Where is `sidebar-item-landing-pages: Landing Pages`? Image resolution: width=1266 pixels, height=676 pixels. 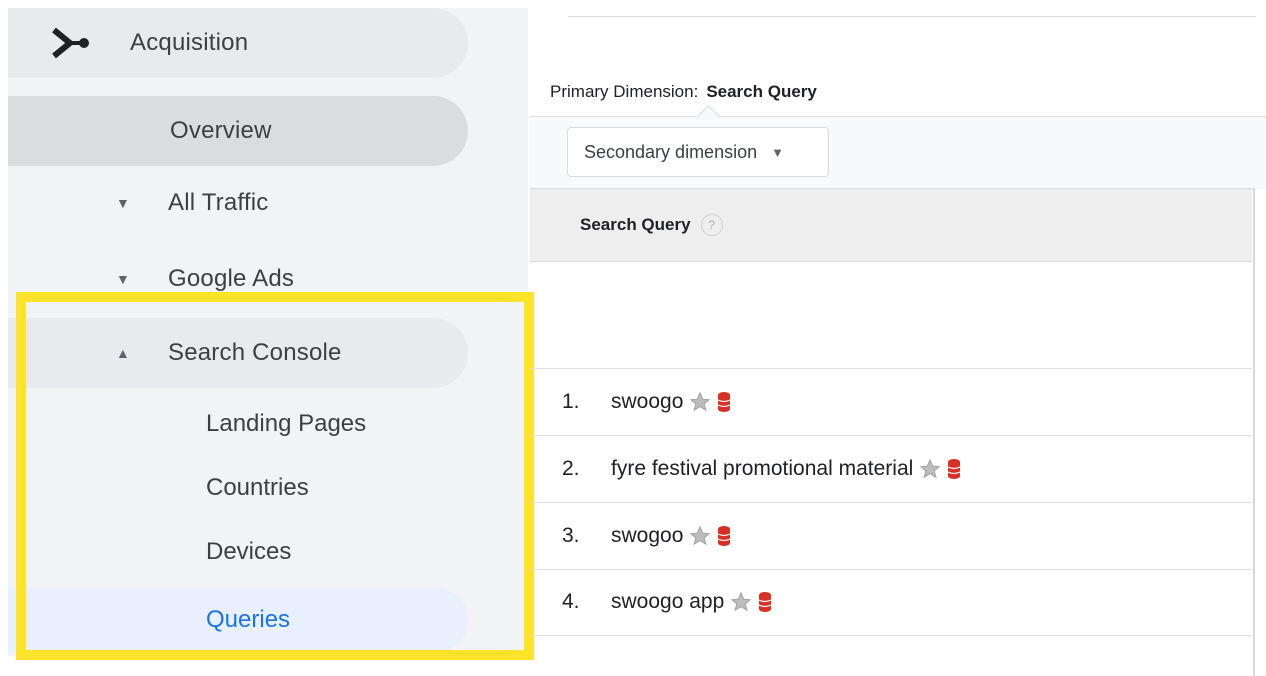 sidebar-item-landing-pages: Landing Pages is located at coordinates (238, 424).